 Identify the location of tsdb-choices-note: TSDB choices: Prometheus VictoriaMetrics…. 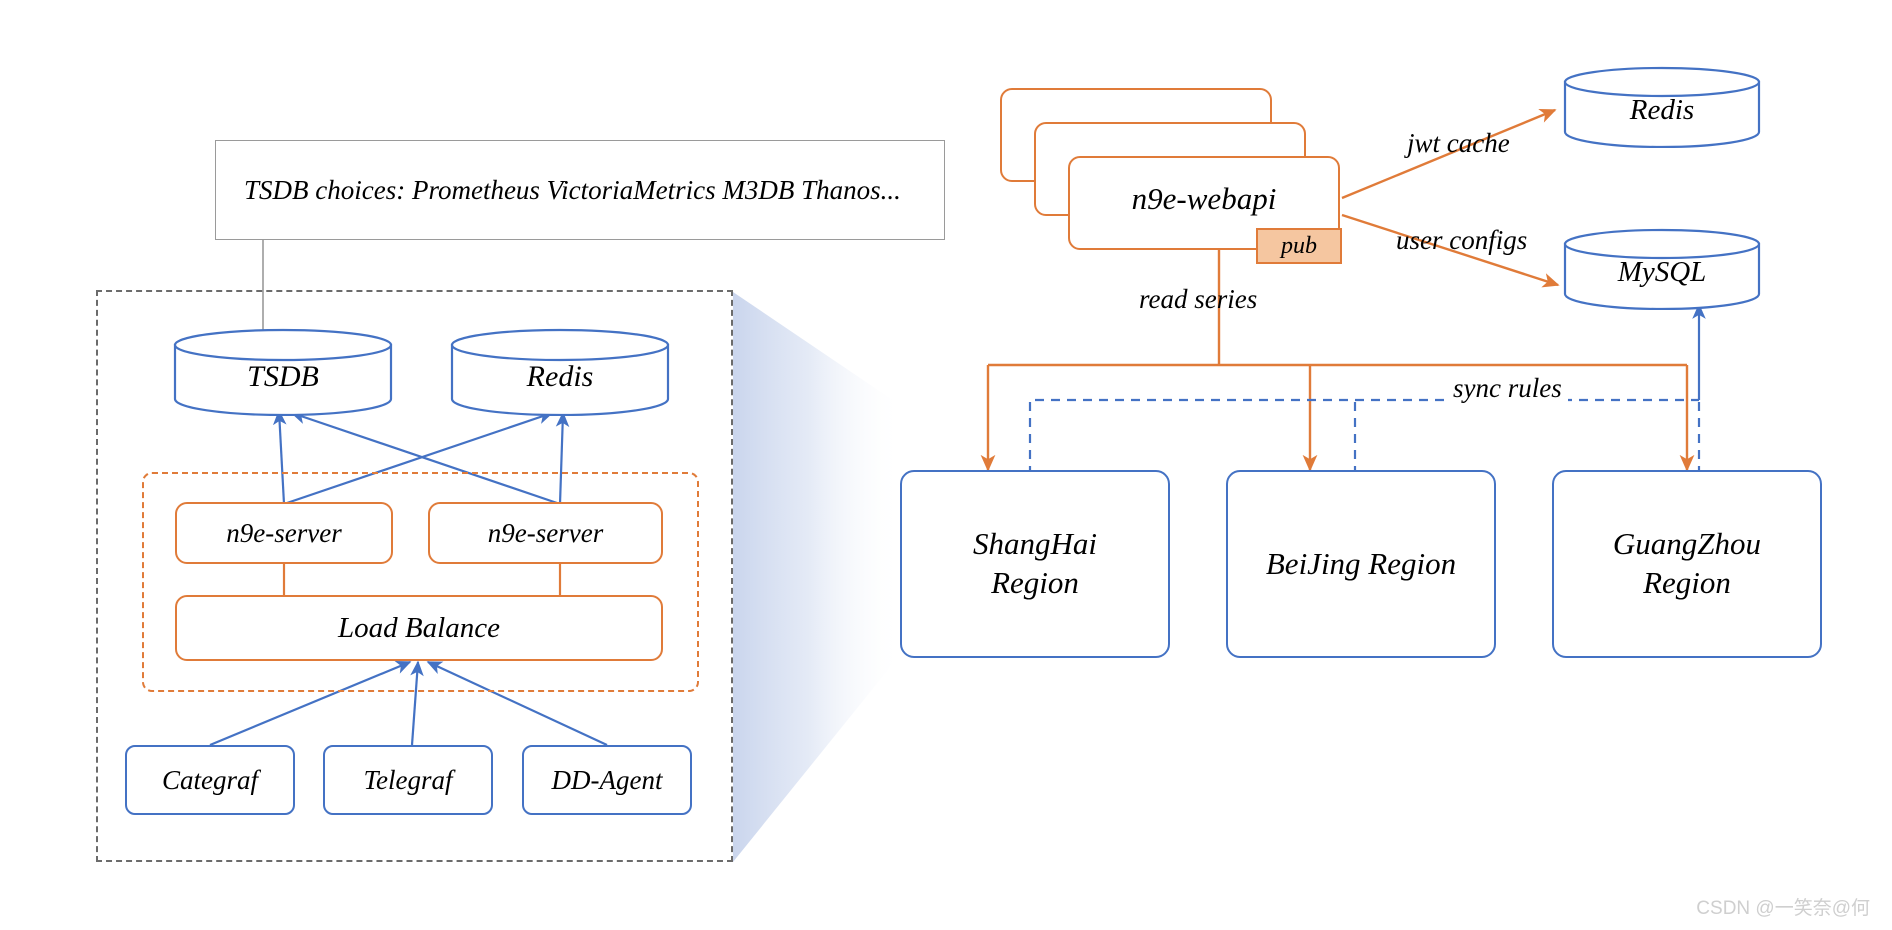
(580, 190).